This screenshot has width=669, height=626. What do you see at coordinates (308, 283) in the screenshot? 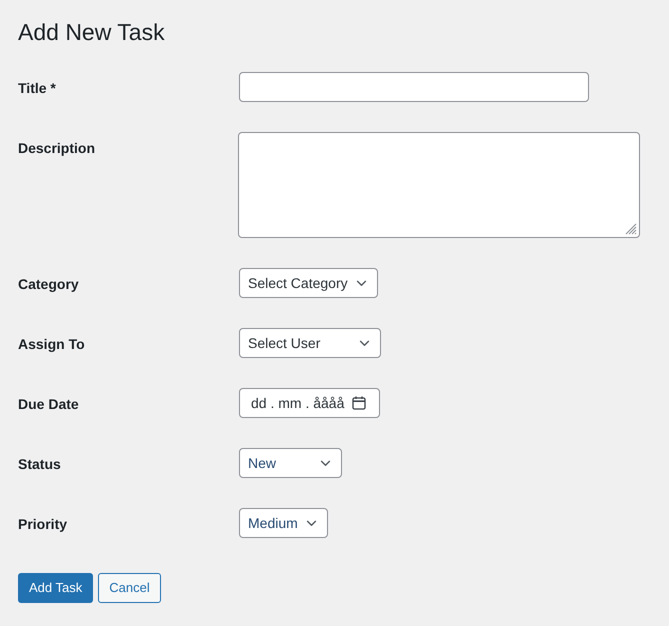
I see `select-dropdown: Select Category` at bounding box center [308, 283].